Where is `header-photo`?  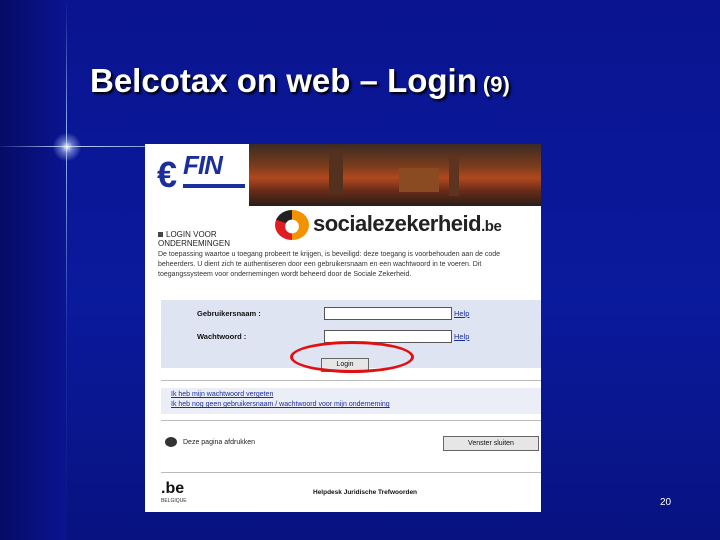 header-photo is located at coordinates (395, 175).